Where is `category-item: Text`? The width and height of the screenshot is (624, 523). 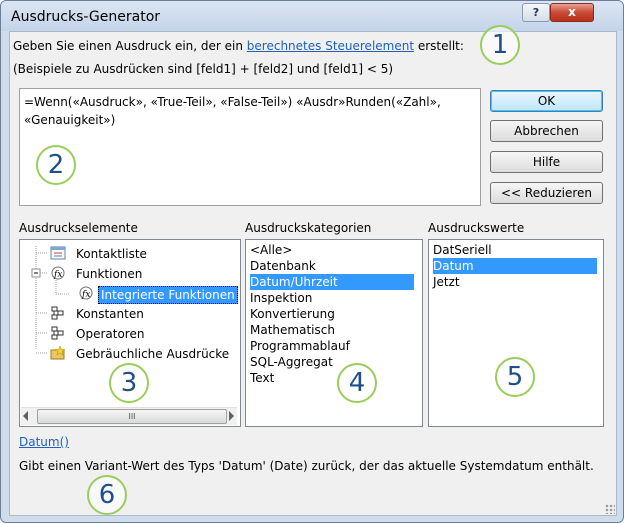
category-item: Text is located at coordinates (262, 378).